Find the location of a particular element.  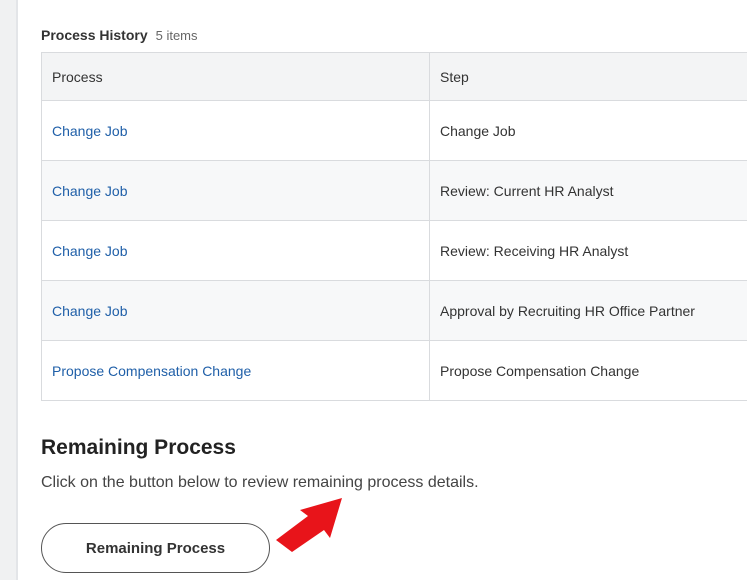

column-header-step: Step is located at coordinates (588, 76).